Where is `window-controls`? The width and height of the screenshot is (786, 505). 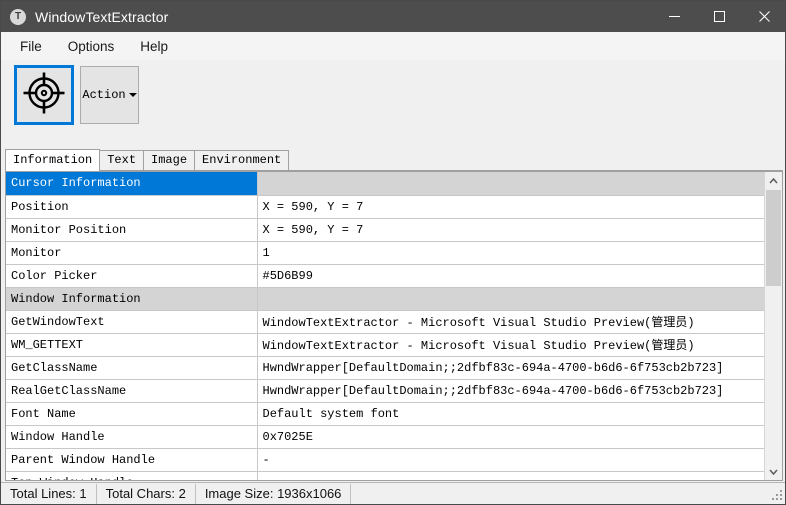
window-controls is located at coordinates (718, 16).